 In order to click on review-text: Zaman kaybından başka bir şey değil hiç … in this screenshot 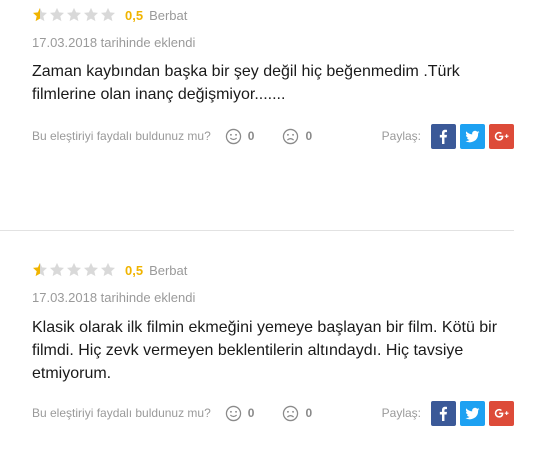, I will do `click(246, 83)`.